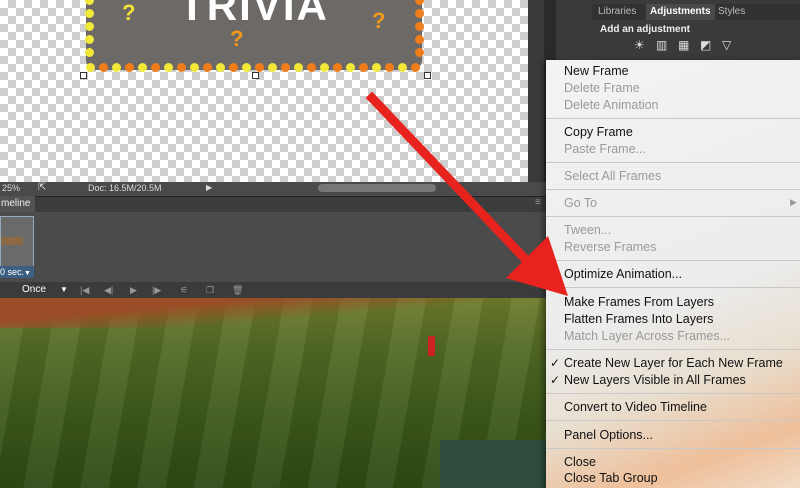  Describe the element at coordinates (494, 464) in the screenshot. I see `outfield-wall` at that location.